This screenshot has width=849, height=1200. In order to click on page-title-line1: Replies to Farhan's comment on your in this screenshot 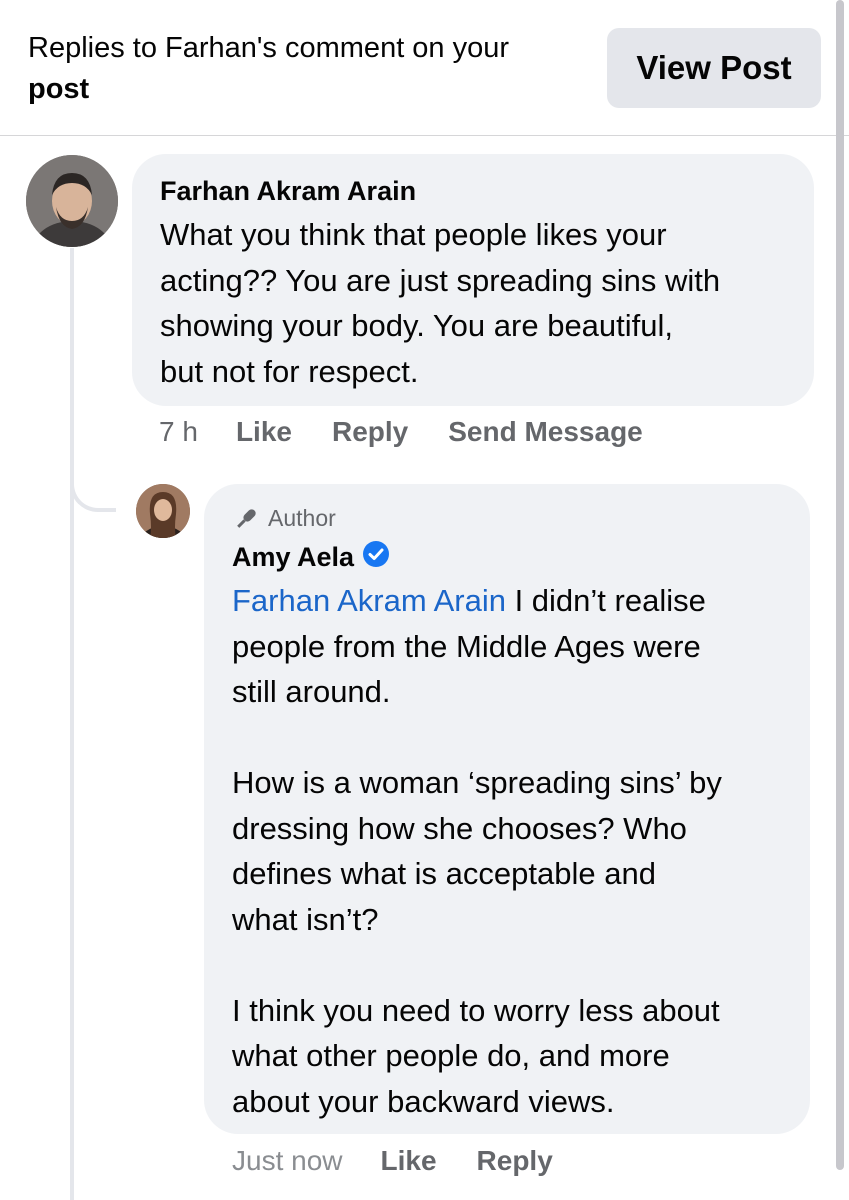, I will do `click(269, 48)`.